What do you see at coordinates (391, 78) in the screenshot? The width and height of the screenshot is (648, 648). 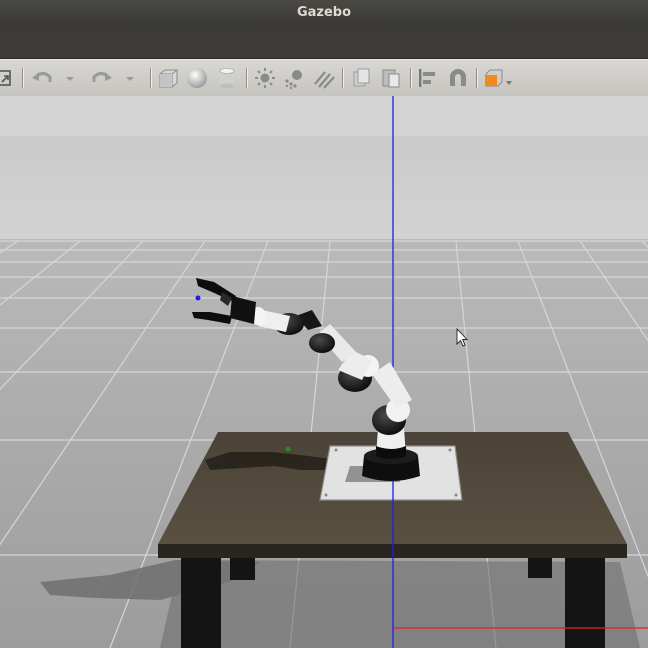 I see `paste-icon` at bounding box center [391, 78].